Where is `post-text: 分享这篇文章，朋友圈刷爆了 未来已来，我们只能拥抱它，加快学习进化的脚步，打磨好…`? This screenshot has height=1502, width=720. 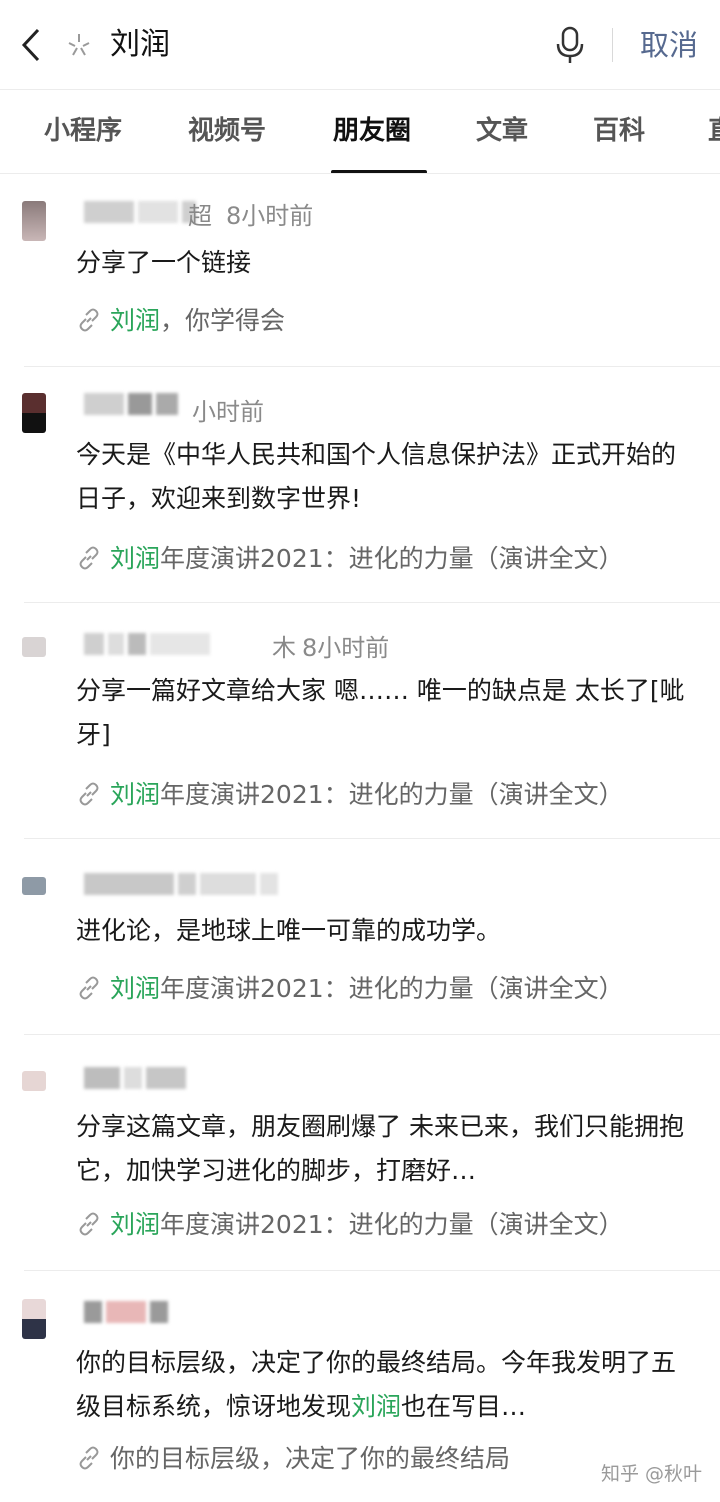 post-text: 分享这篇文章，朋友圈刷爆了 未来已来，我们只能拥抱它，加快学习进化的脚步，打磨好… is located at coordinates (380, 1148).